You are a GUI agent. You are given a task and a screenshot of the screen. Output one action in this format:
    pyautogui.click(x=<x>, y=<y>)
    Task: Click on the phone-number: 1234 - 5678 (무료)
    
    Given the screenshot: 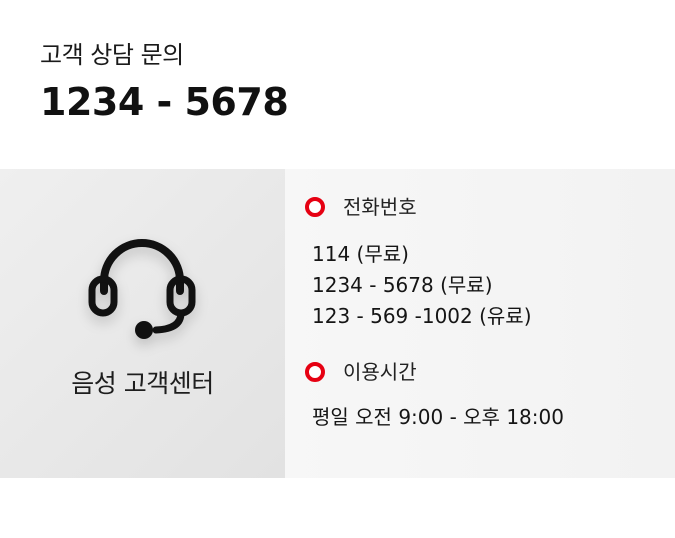 What is the action you would take?
    pyautogui.click(x=422, y=285)
    